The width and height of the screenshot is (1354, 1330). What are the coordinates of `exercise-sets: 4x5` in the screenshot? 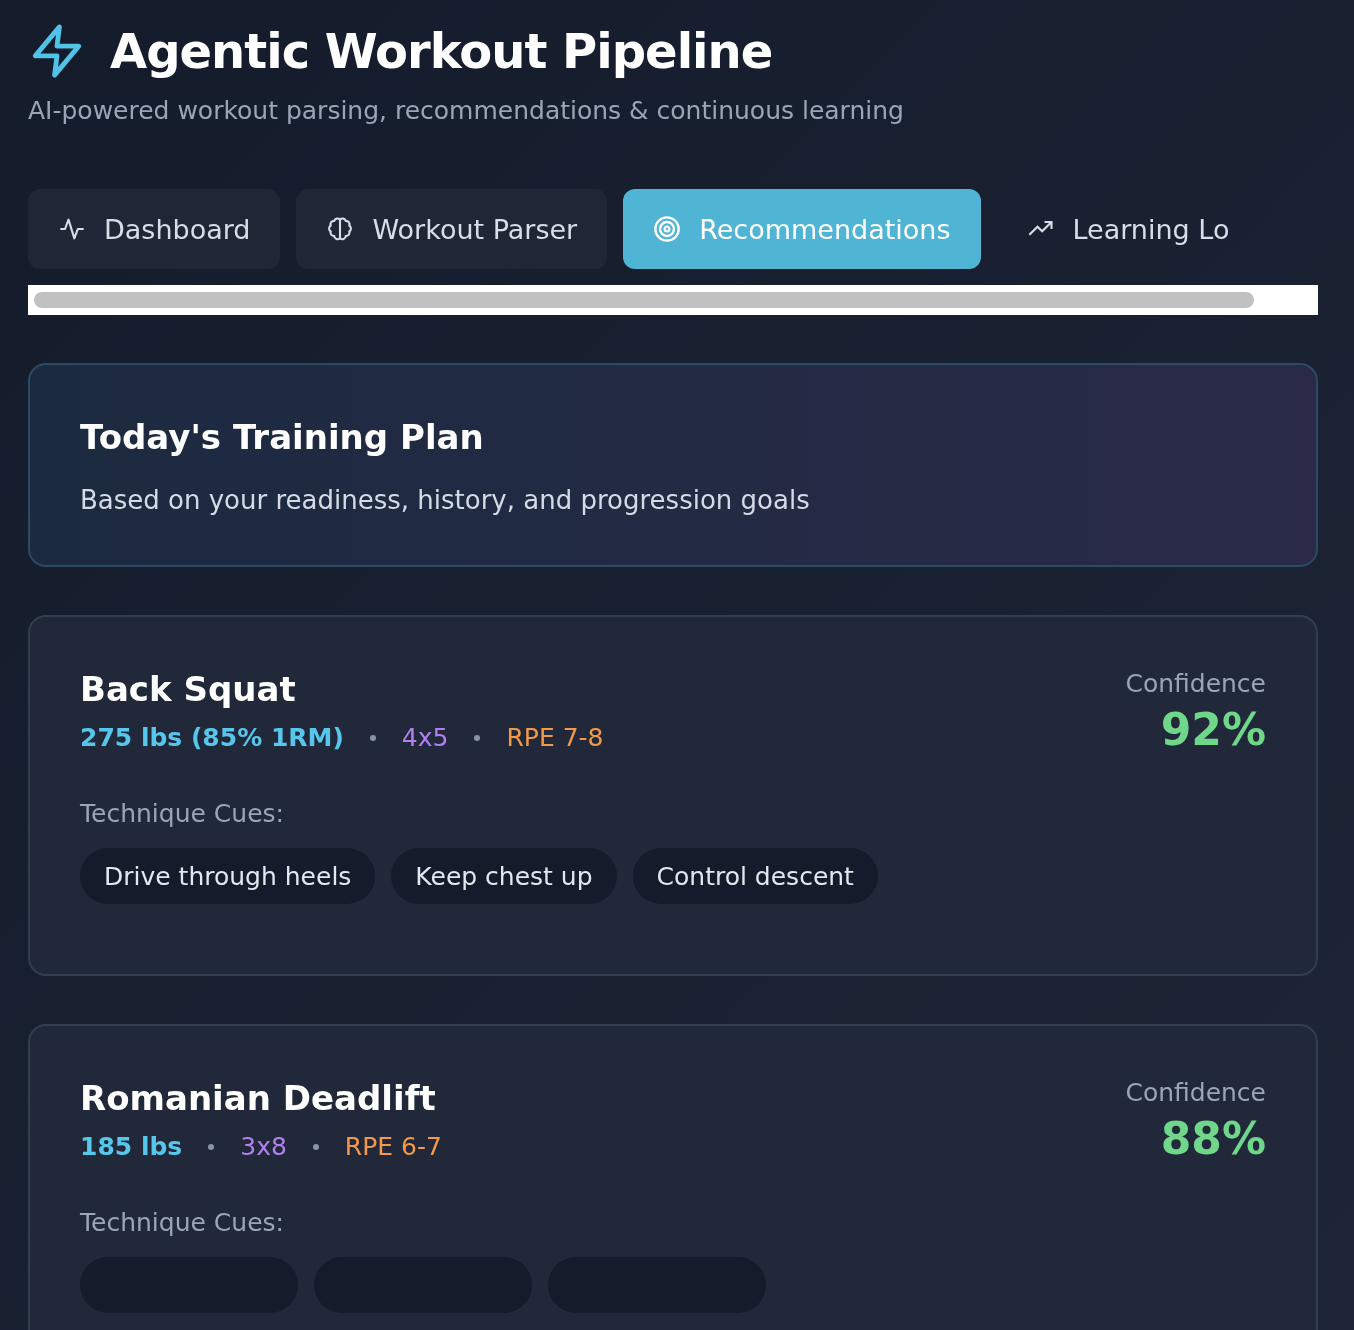 It's located at (425, 737).